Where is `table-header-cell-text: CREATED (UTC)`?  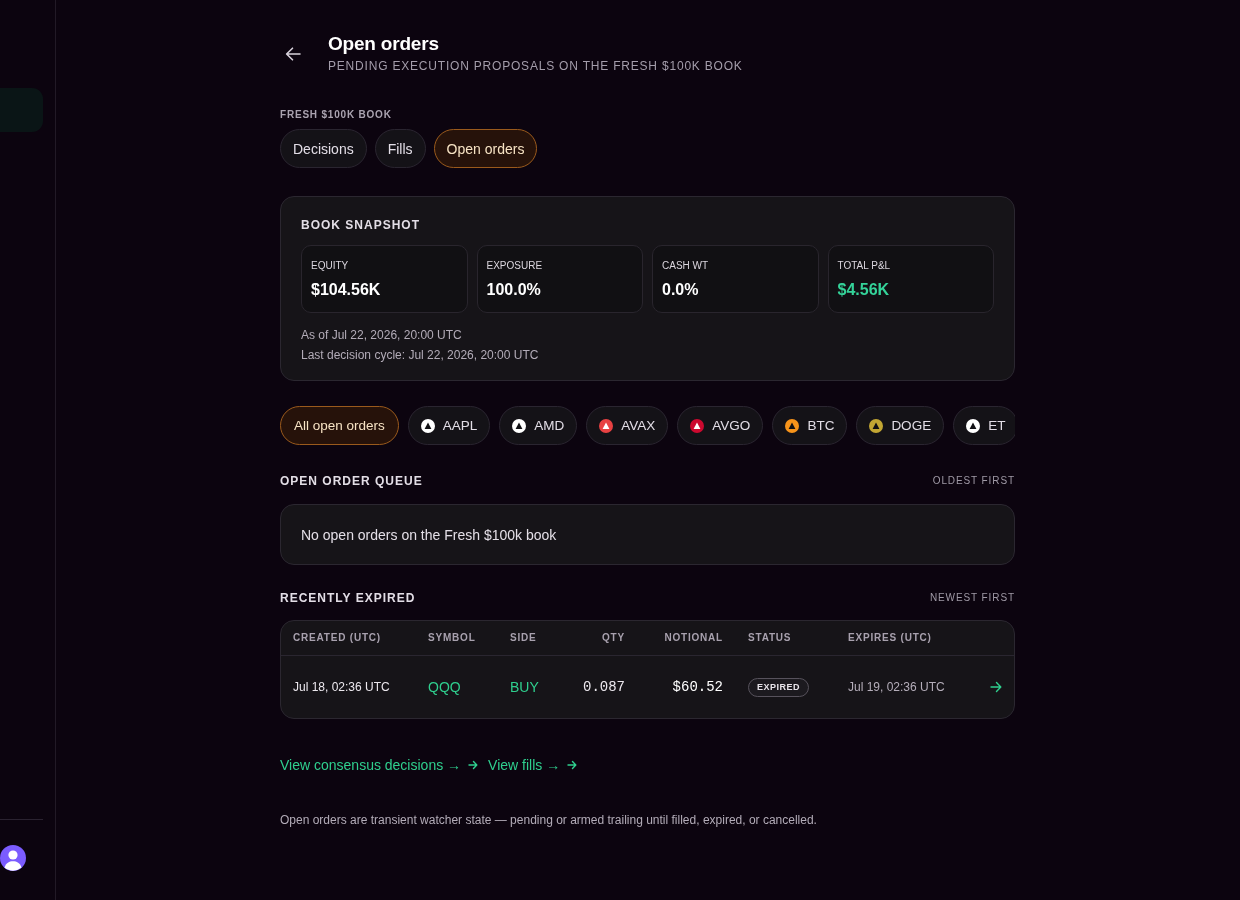 table-header-cell-text: CREATED (UTC) is located at coordinates (337, 638).